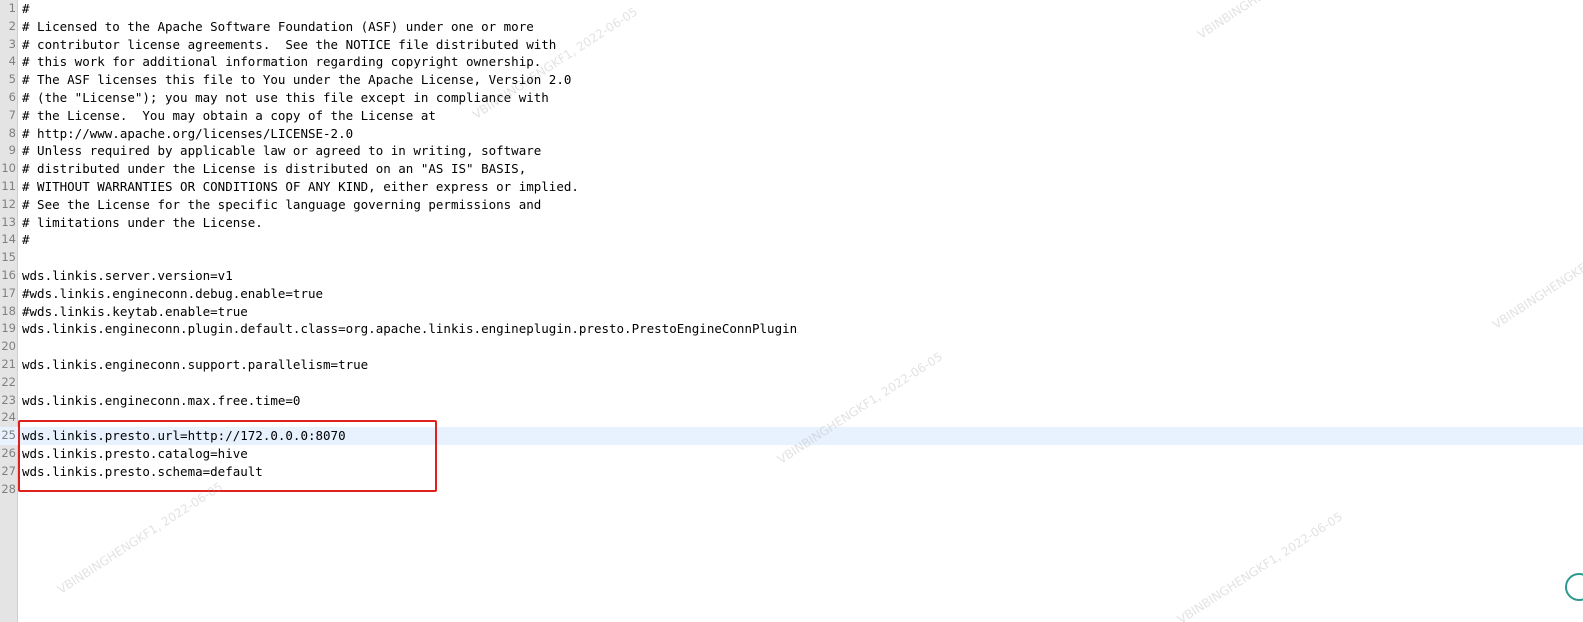 The image size is (1583, 622). What do you see at coordinates (12, 25) in the screenshot?
I see `line-number: 2` at bounding box center [12, 25].